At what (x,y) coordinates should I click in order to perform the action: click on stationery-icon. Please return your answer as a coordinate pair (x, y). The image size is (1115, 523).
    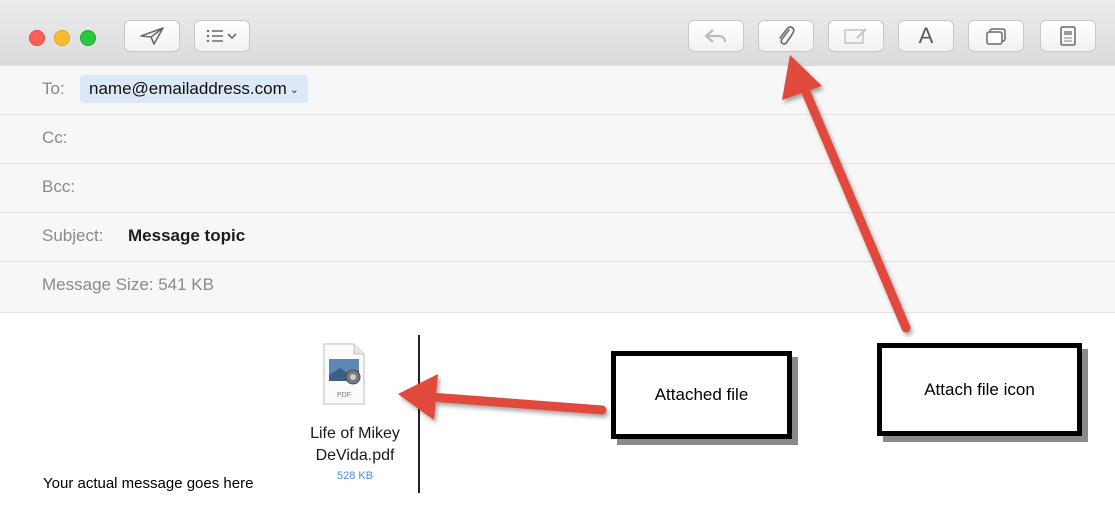
    Looking at the image, I should click on (1068, 36).